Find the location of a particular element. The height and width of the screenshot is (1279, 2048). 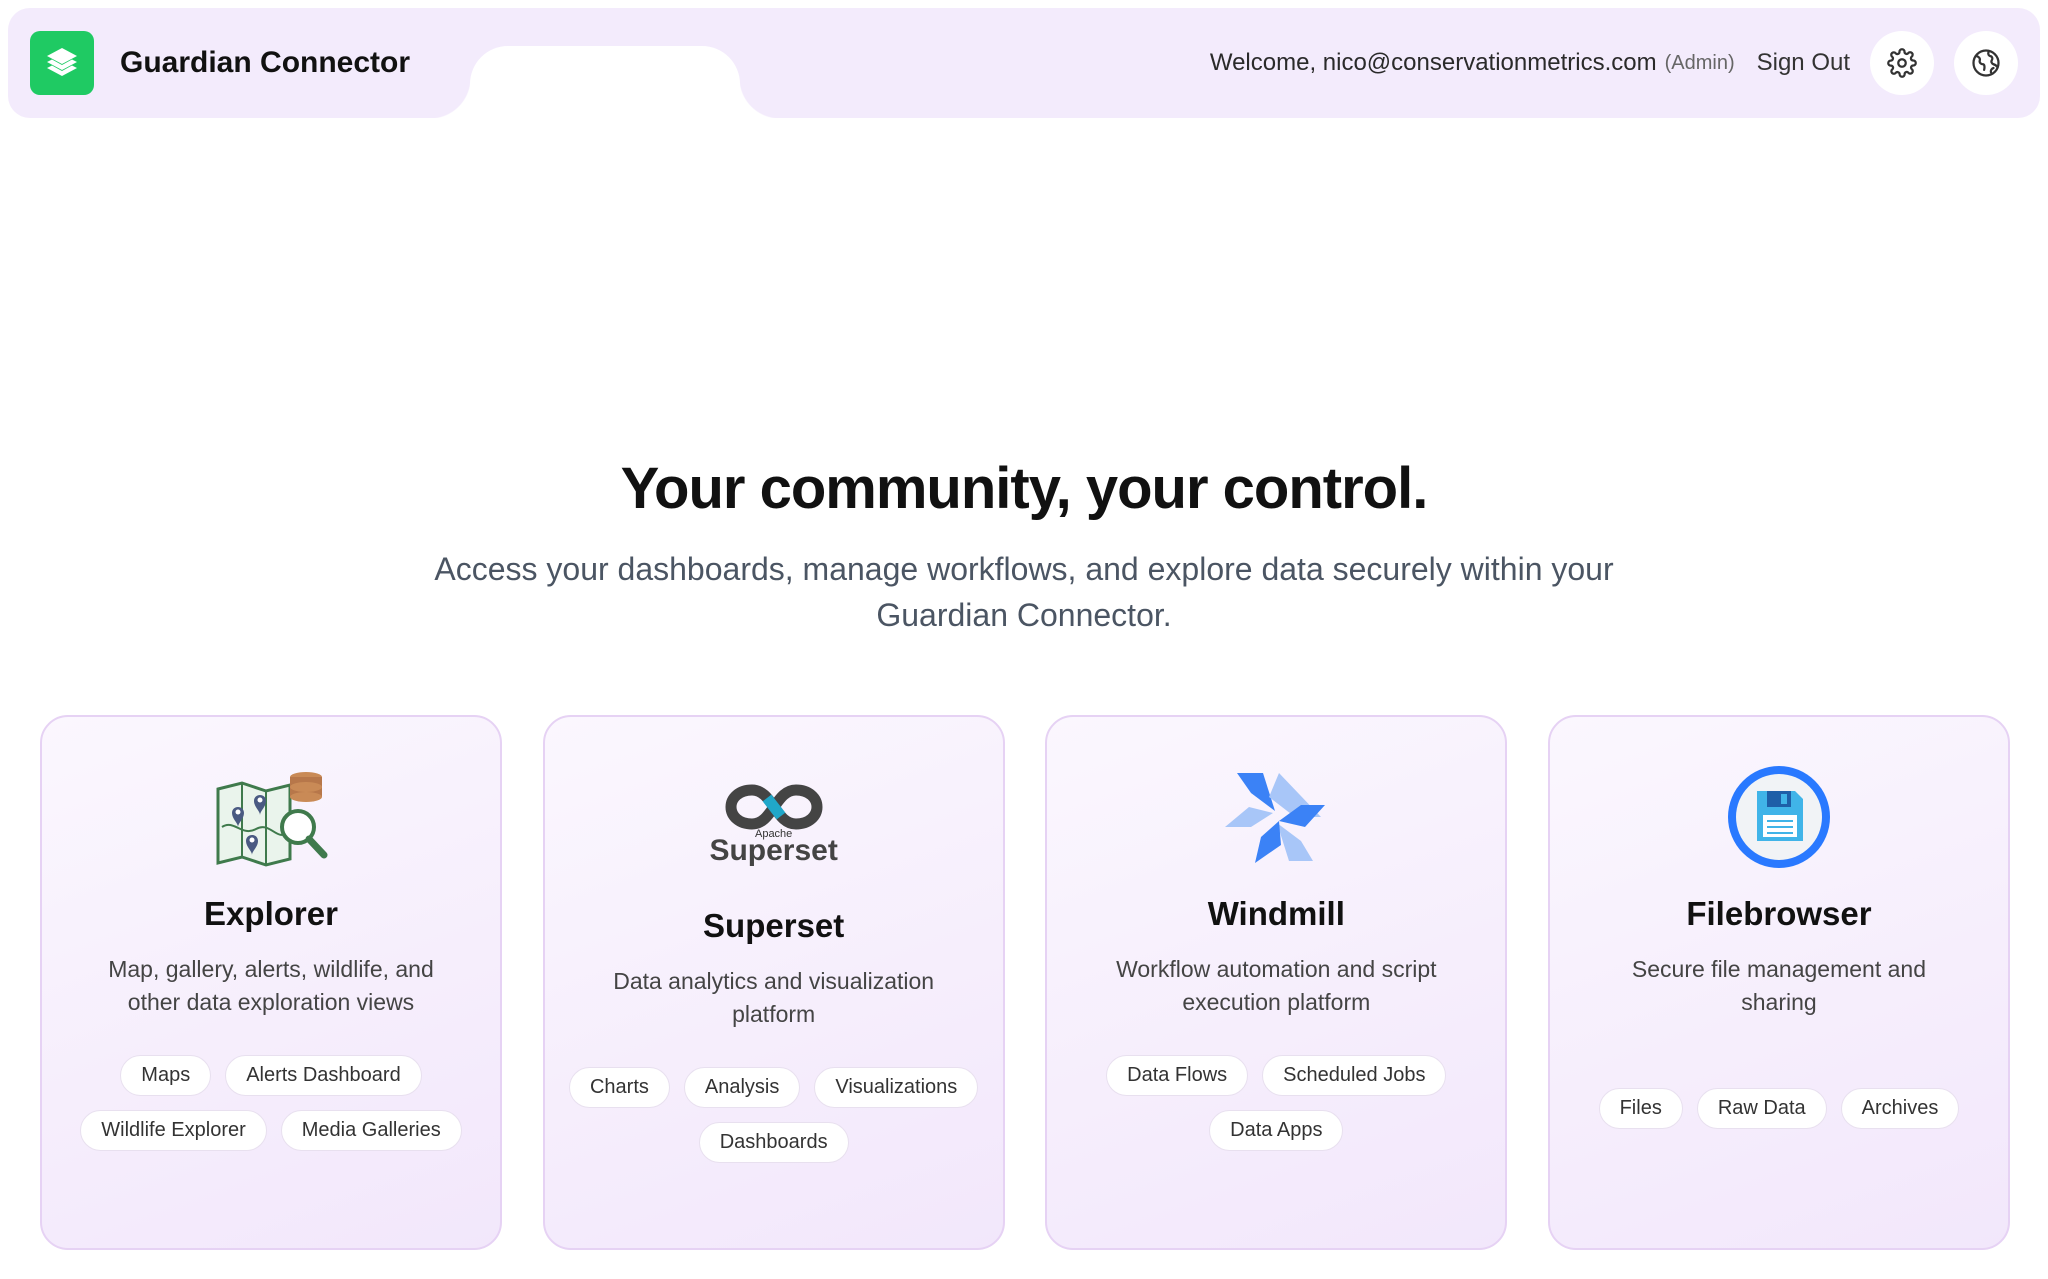

card-description: Secure file management and sharing is located at coordinates (1778, 985).